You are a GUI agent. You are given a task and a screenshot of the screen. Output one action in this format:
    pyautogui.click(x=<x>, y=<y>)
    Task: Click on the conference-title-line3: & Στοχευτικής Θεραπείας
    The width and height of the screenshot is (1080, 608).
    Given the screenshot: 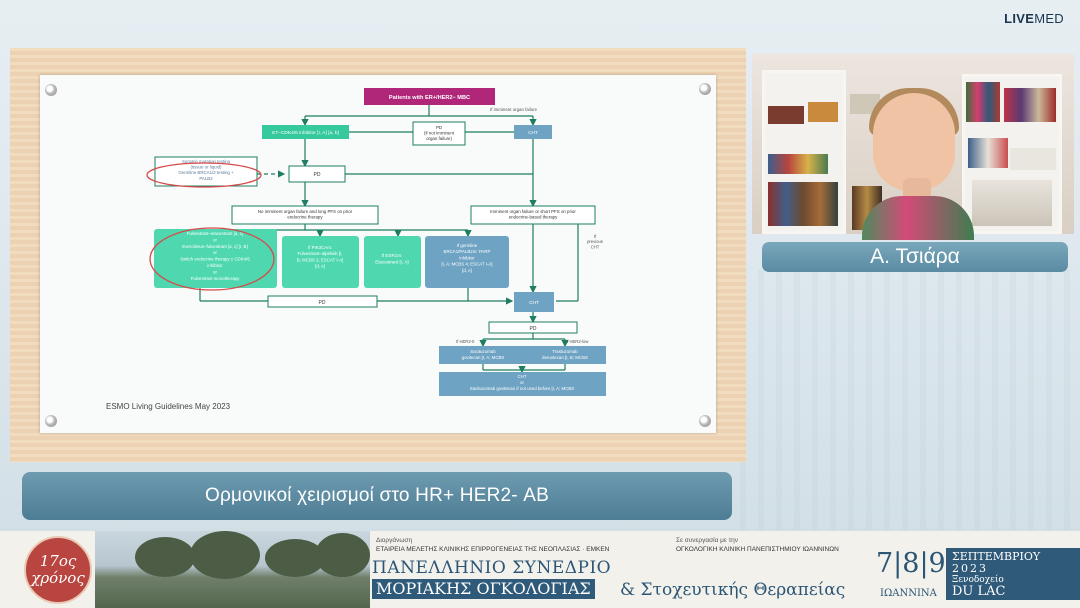 What is the action you would take?
    pyautogui.click(x=733, y=590)
    